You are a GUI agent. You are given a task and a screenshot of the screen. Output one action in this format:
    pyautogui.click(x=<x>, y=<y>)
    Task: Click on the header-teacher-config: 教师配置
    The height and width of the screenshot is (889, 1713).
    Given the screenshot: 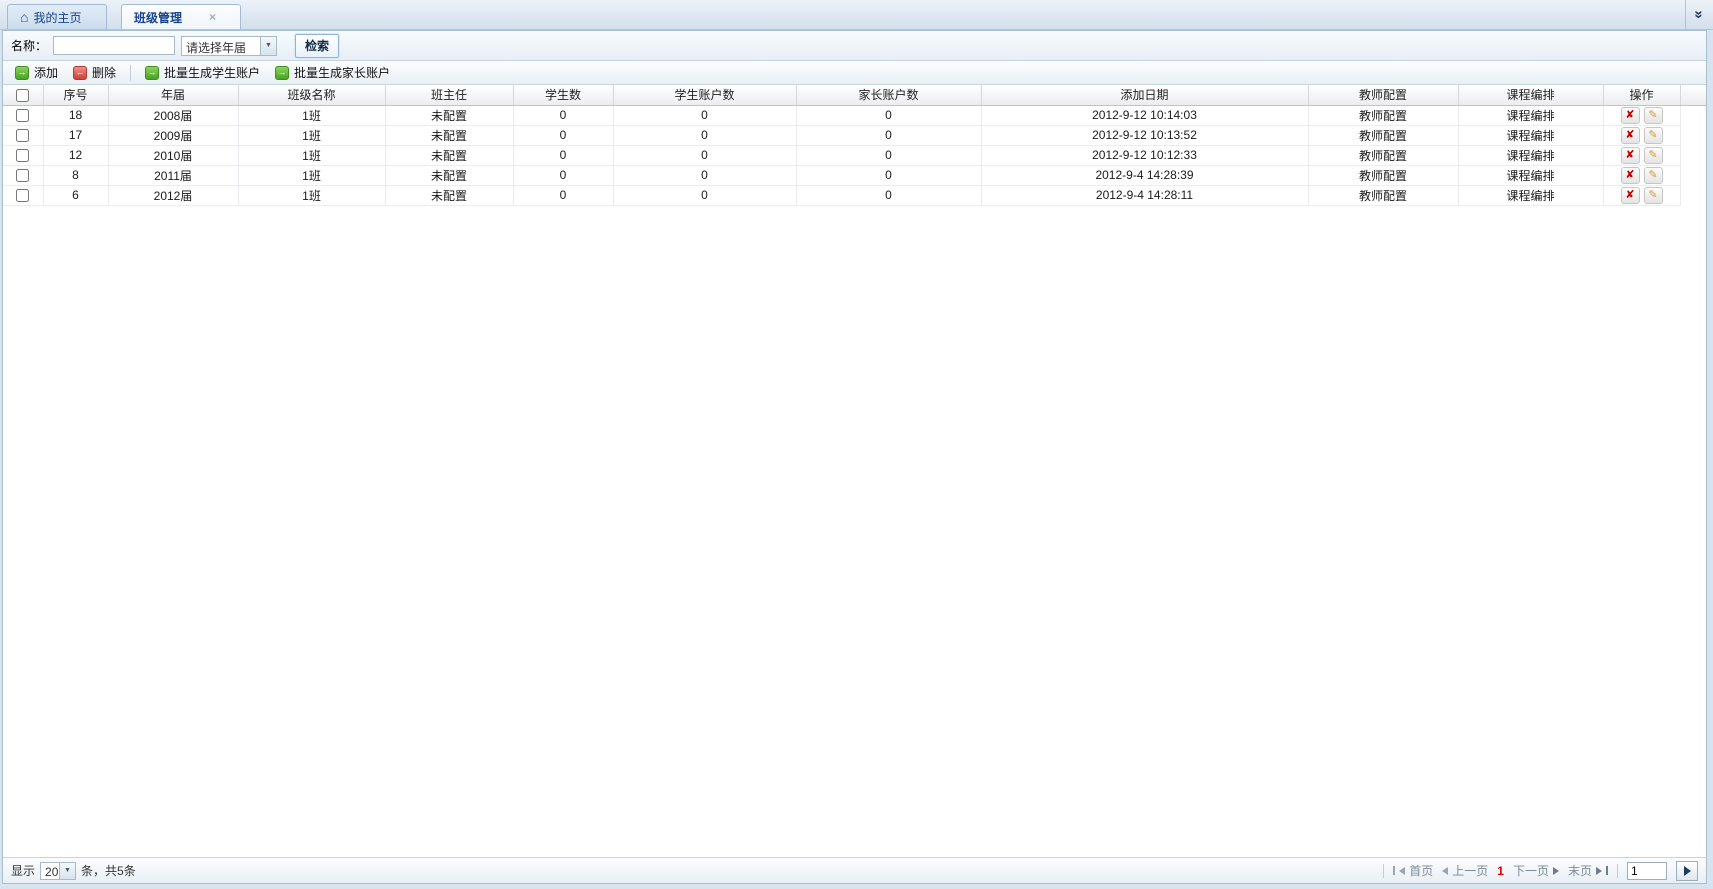 What is the action you would take?
    pyautogui.click(x=1383, y=95)
    